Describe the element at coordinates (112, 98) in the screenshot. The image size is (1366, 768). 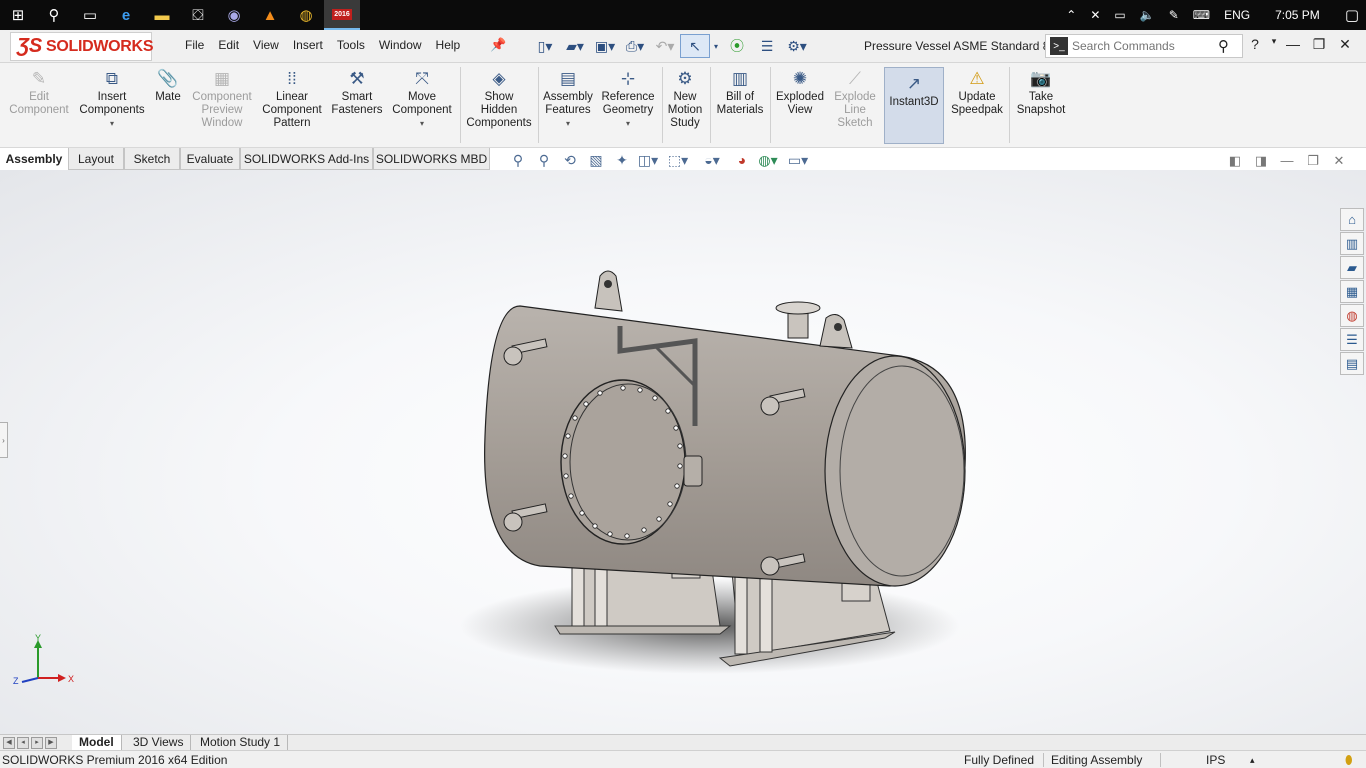
I see `insert-components-button: ⧉ Insert Components ▾` at that location.